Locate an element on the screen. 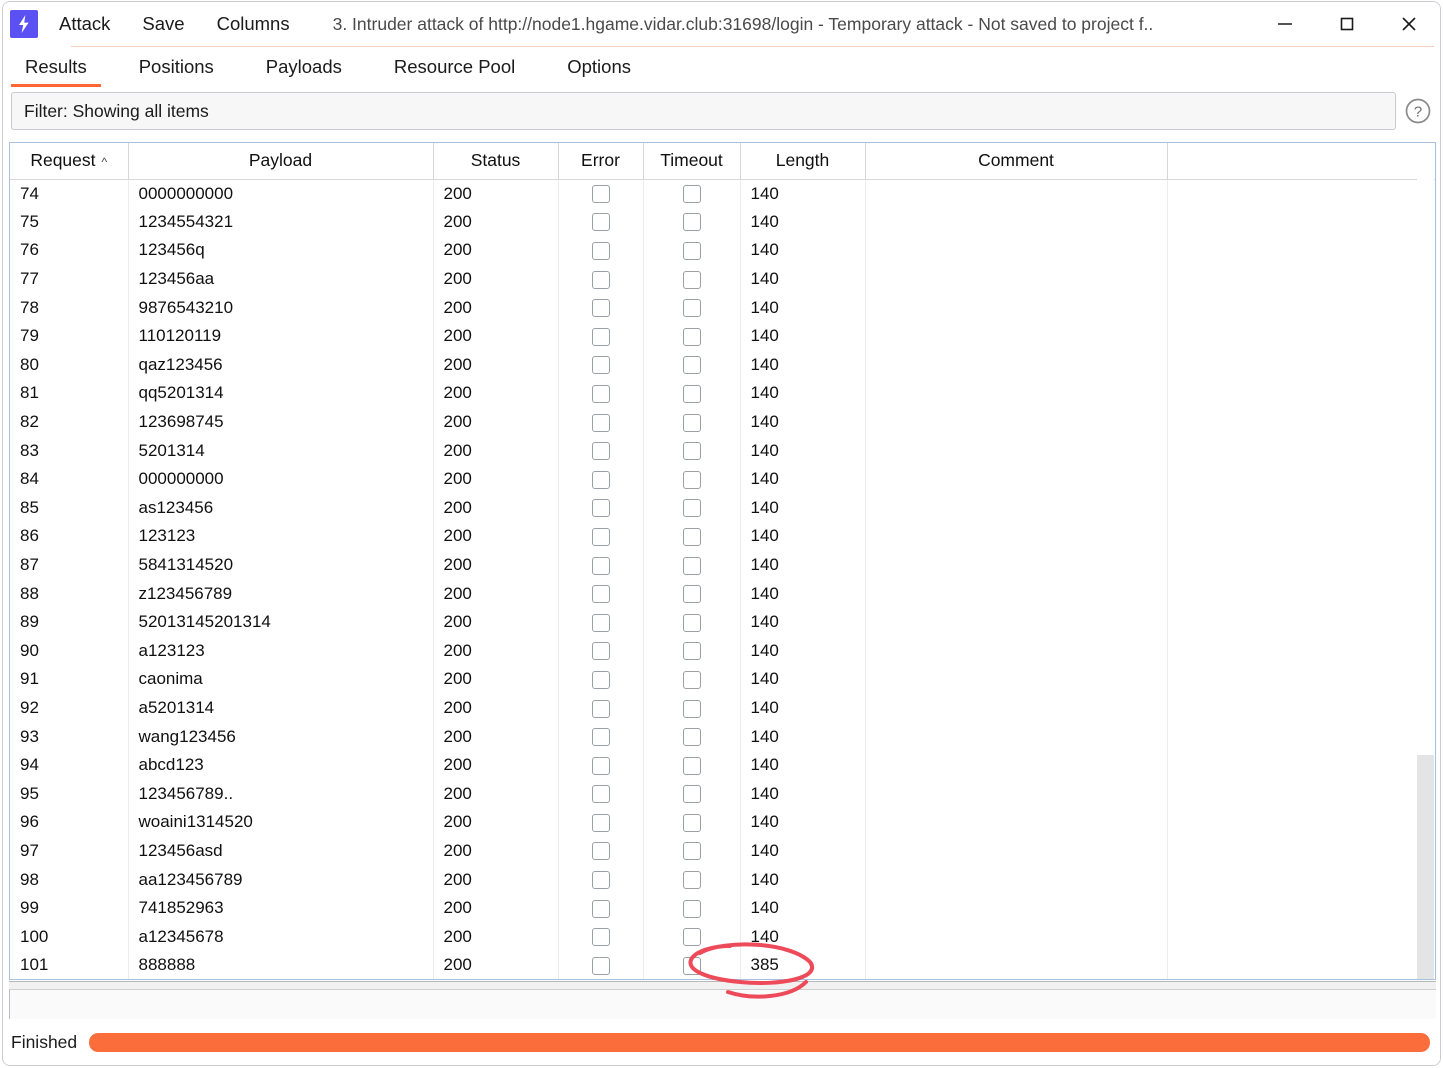  table-row: 75 1234554321 200 140 is located at coordinates (722, 222).